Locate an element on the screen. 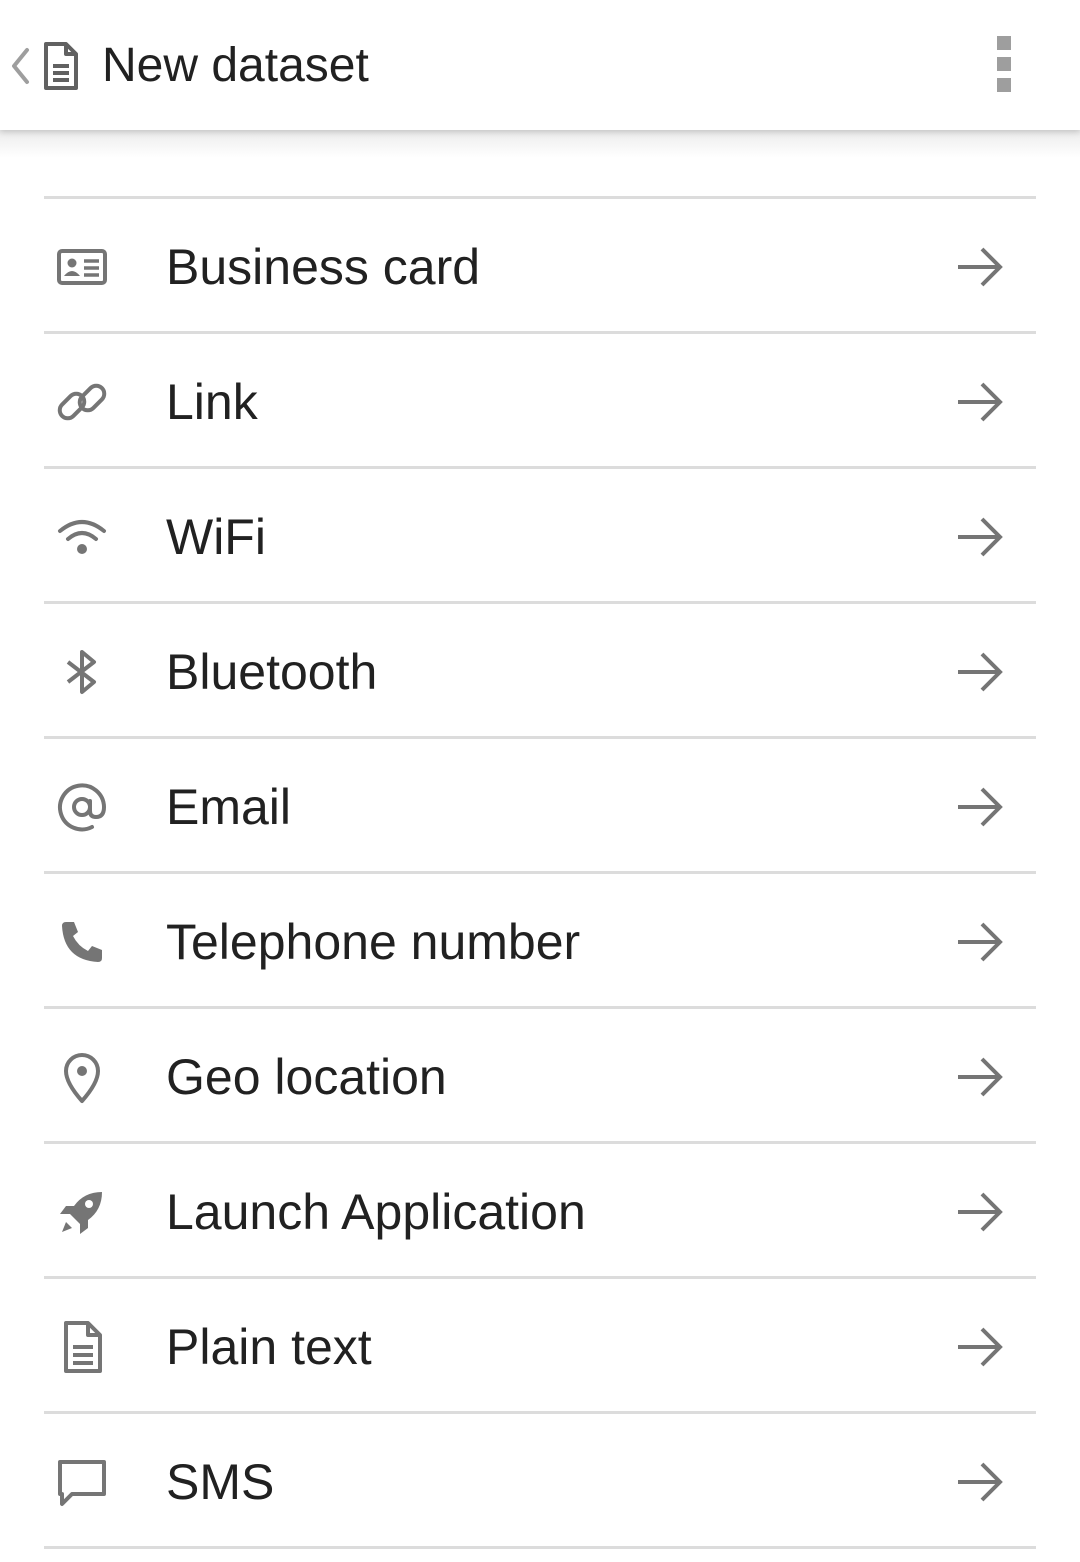 Image resolution: width=1080 pixels, height=1562 pixels. list-item-label: Business card is located at coordinates (323, 267).